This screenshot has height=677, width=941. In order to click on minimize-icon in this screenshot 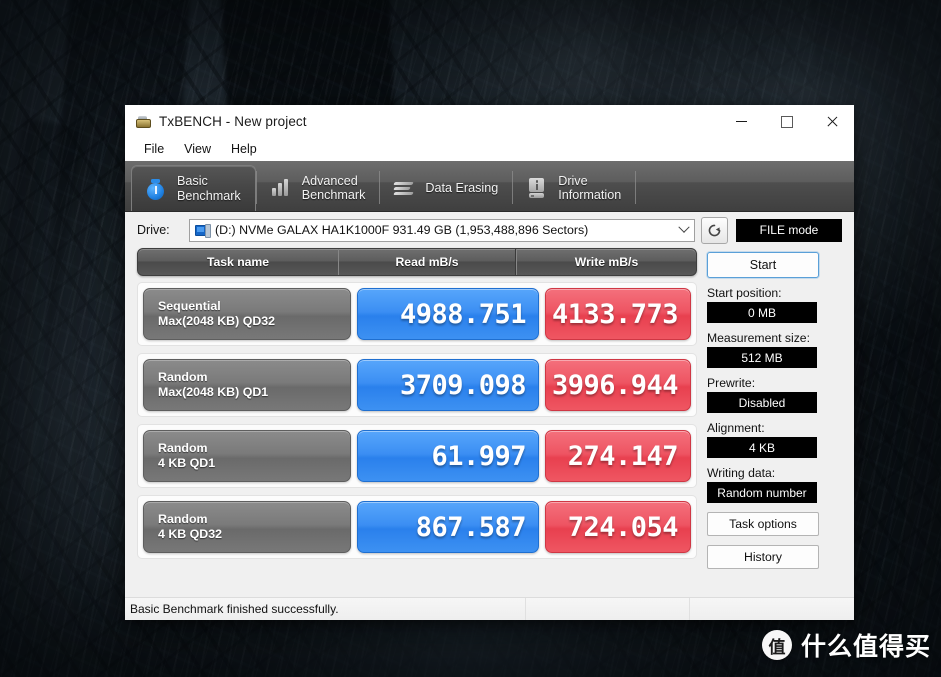, I will do `click(741, 121)`.